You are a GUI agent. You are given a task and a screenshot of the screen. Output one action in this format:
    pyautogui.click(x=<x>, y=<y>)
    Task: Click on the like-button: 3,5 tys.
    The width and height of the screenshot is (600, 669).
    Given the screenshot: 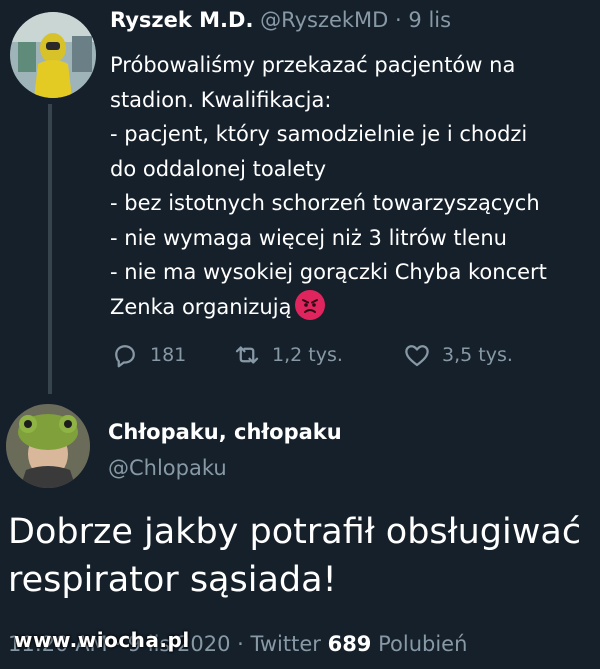 What is the action you would take?
    pyautogui.click(x=457, y=355)
    